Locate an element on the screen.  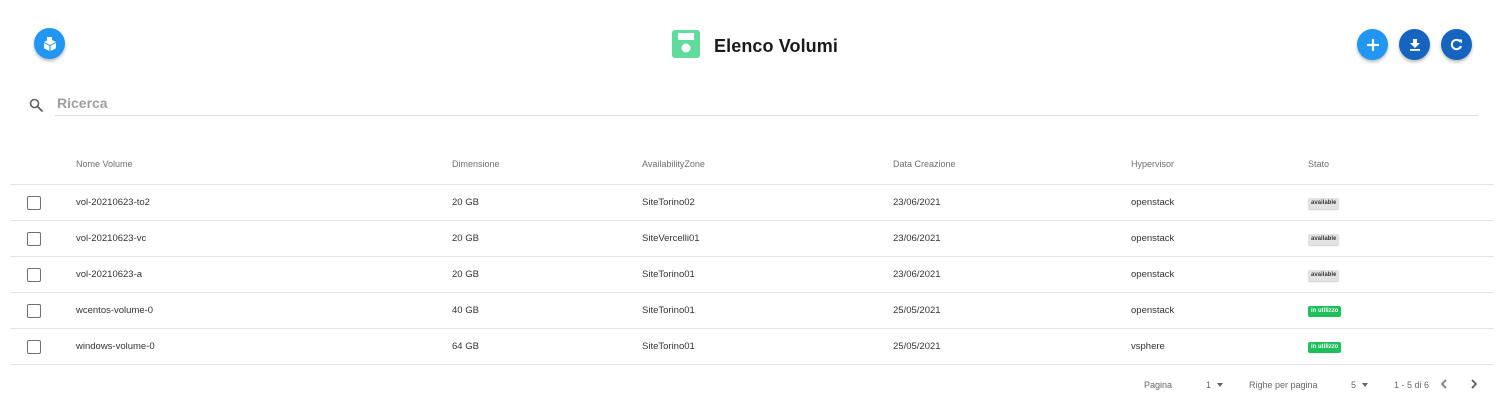
column-header-date: Data Creazione is located at coordinates (1012, 164).